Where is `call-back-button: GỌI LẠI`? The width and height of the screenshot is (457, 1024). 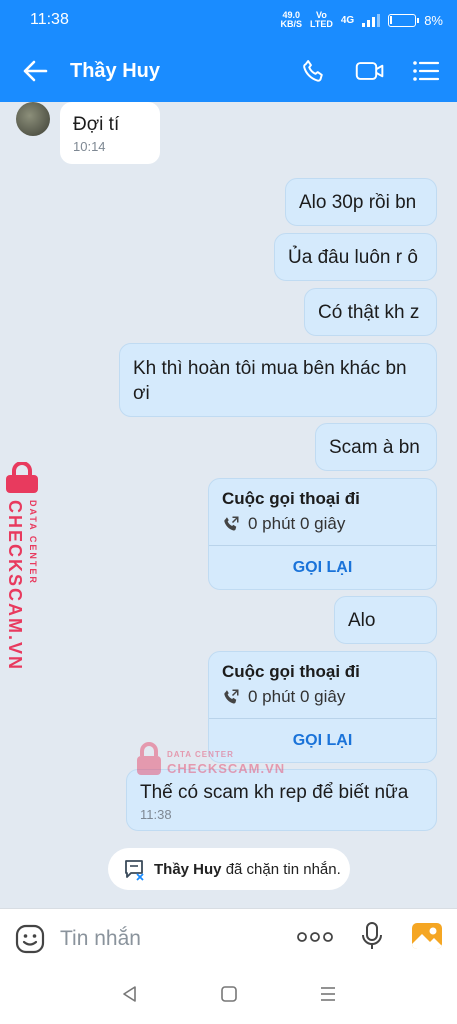
call-back-button: GỌI LẠI is located at coordinates (322, 567).